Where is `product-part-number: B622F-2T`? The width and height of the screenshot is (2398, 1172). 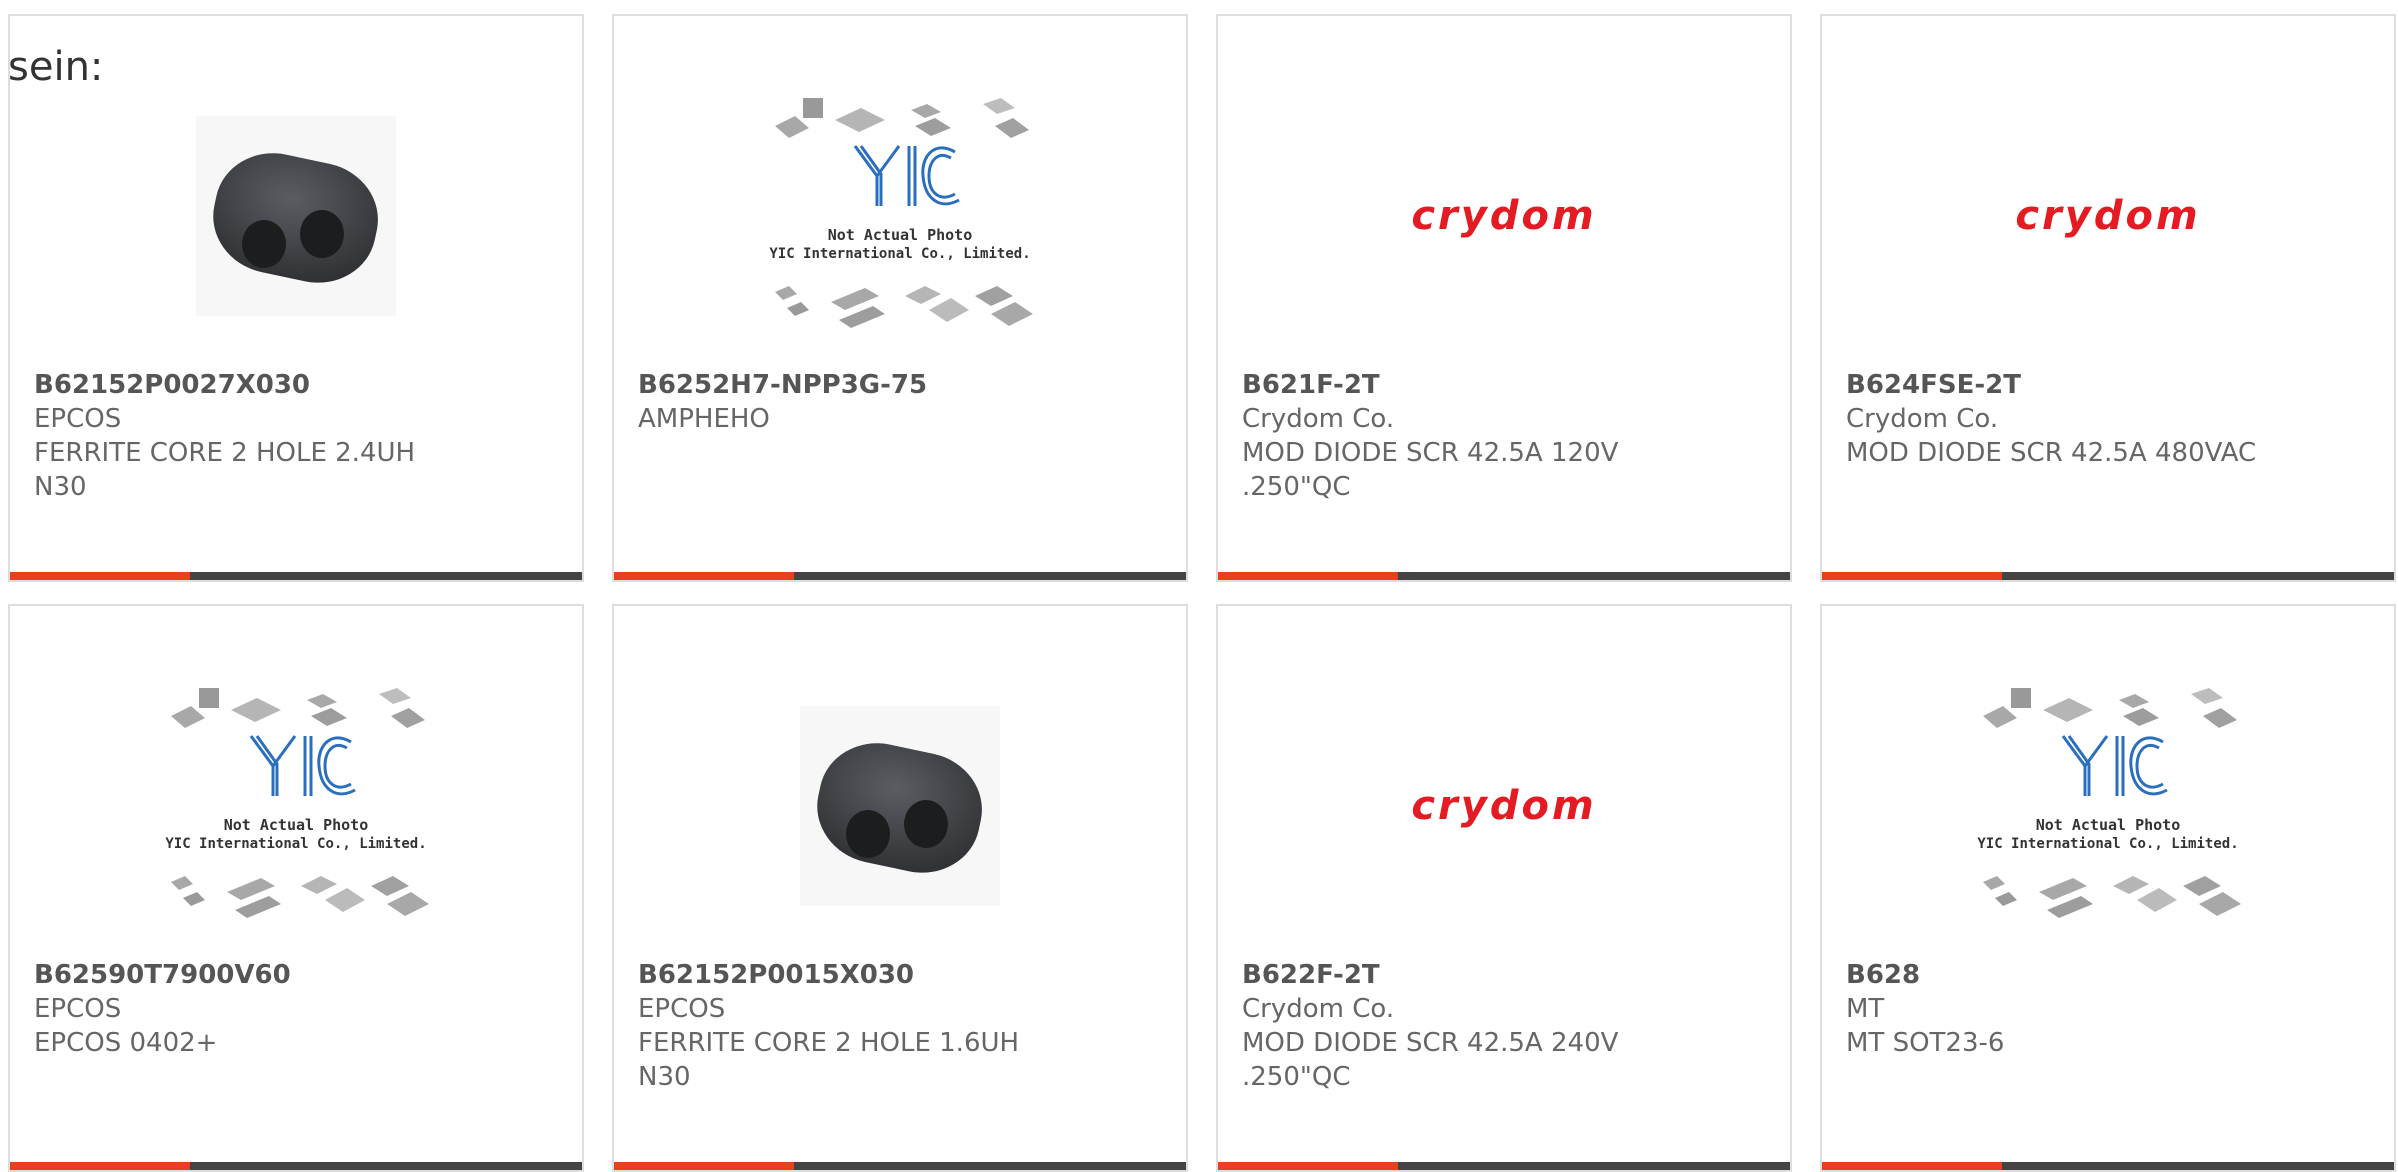
product-part-number: B622F-2T is located at coordinates (1504, 975).